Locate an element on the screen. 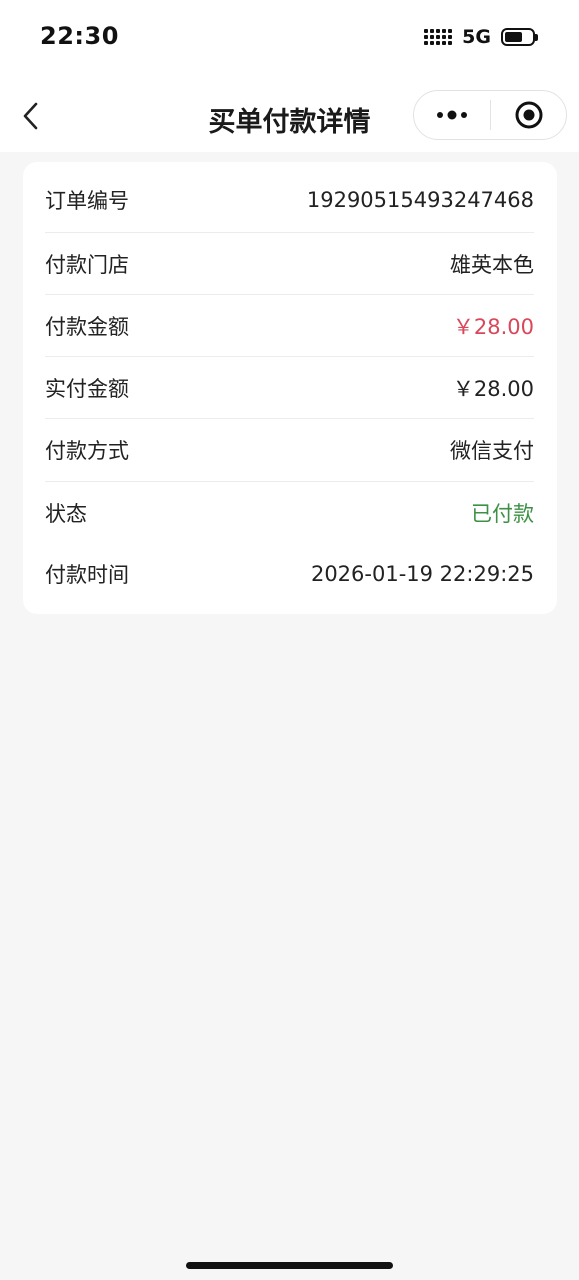  target-close-icon is located at coordinates (528, 115).